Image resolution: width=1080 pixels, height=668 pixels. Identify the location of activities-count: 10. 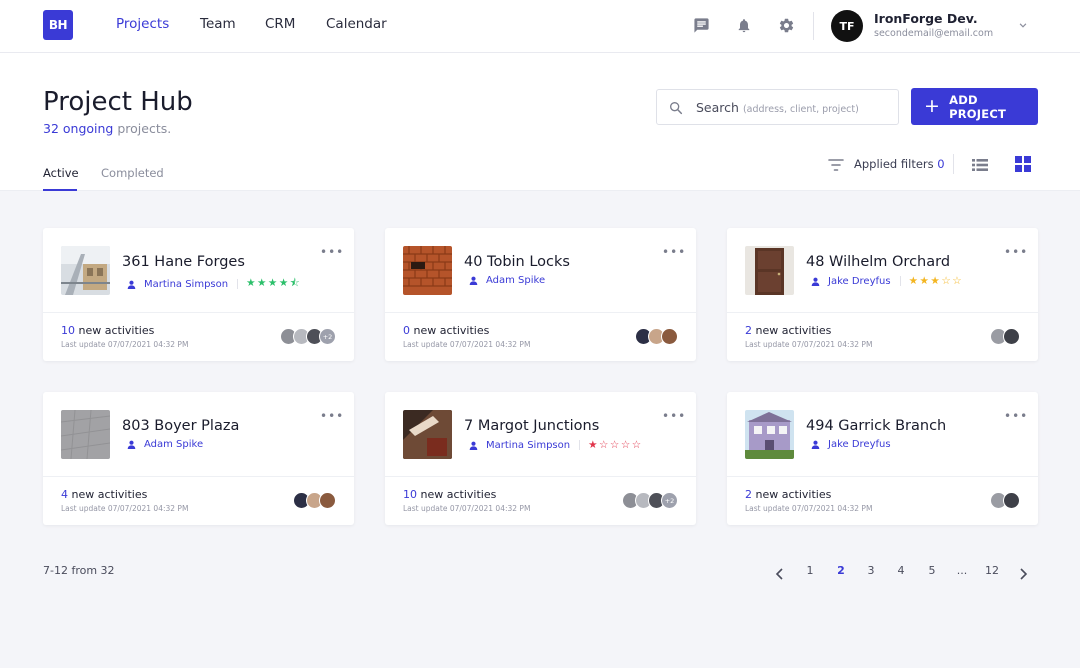
(410, 494).